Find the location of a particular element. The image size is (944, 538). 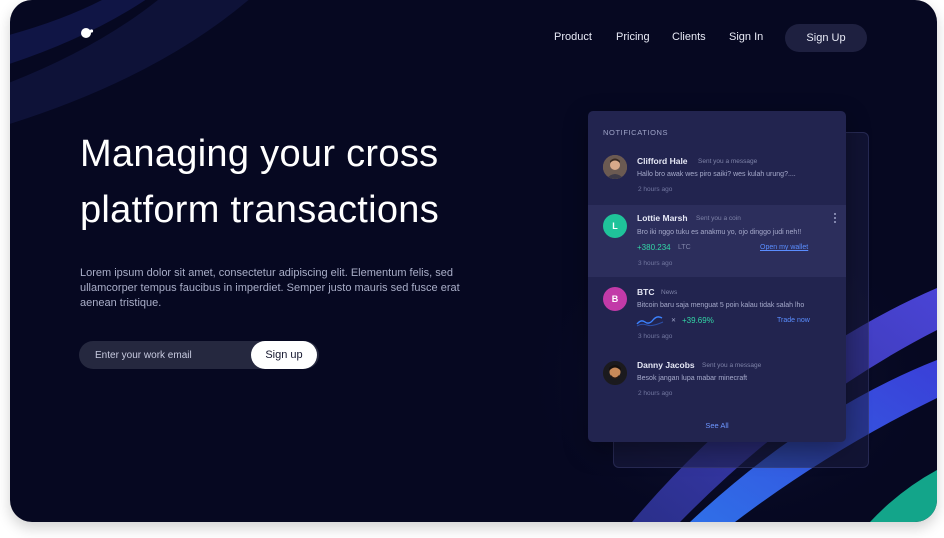

nav-pricing-link: Pricing is located at coordinates (633, 37).